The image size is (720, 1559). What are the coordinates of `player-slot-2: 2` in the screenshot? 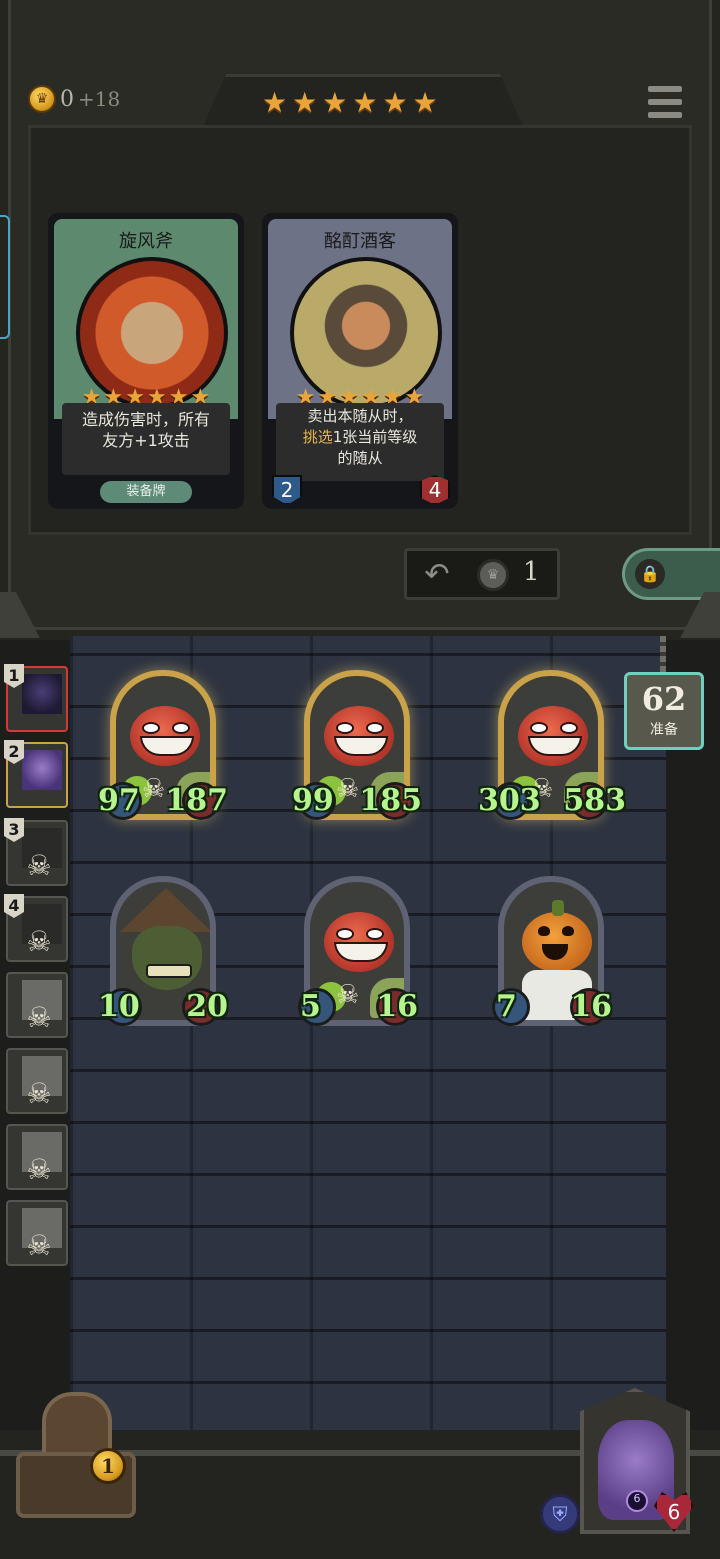 It's located at (36, 774).